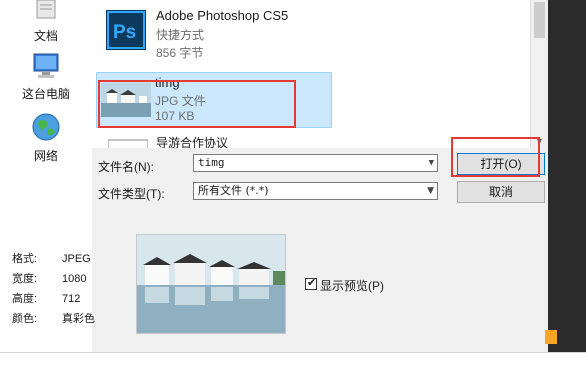 This screenshot has height=371, width=586. What do you see at coordinates (78, 319) in the screenshot?
I see `detail-value: 真彩色` at bounding box center [78, 319].